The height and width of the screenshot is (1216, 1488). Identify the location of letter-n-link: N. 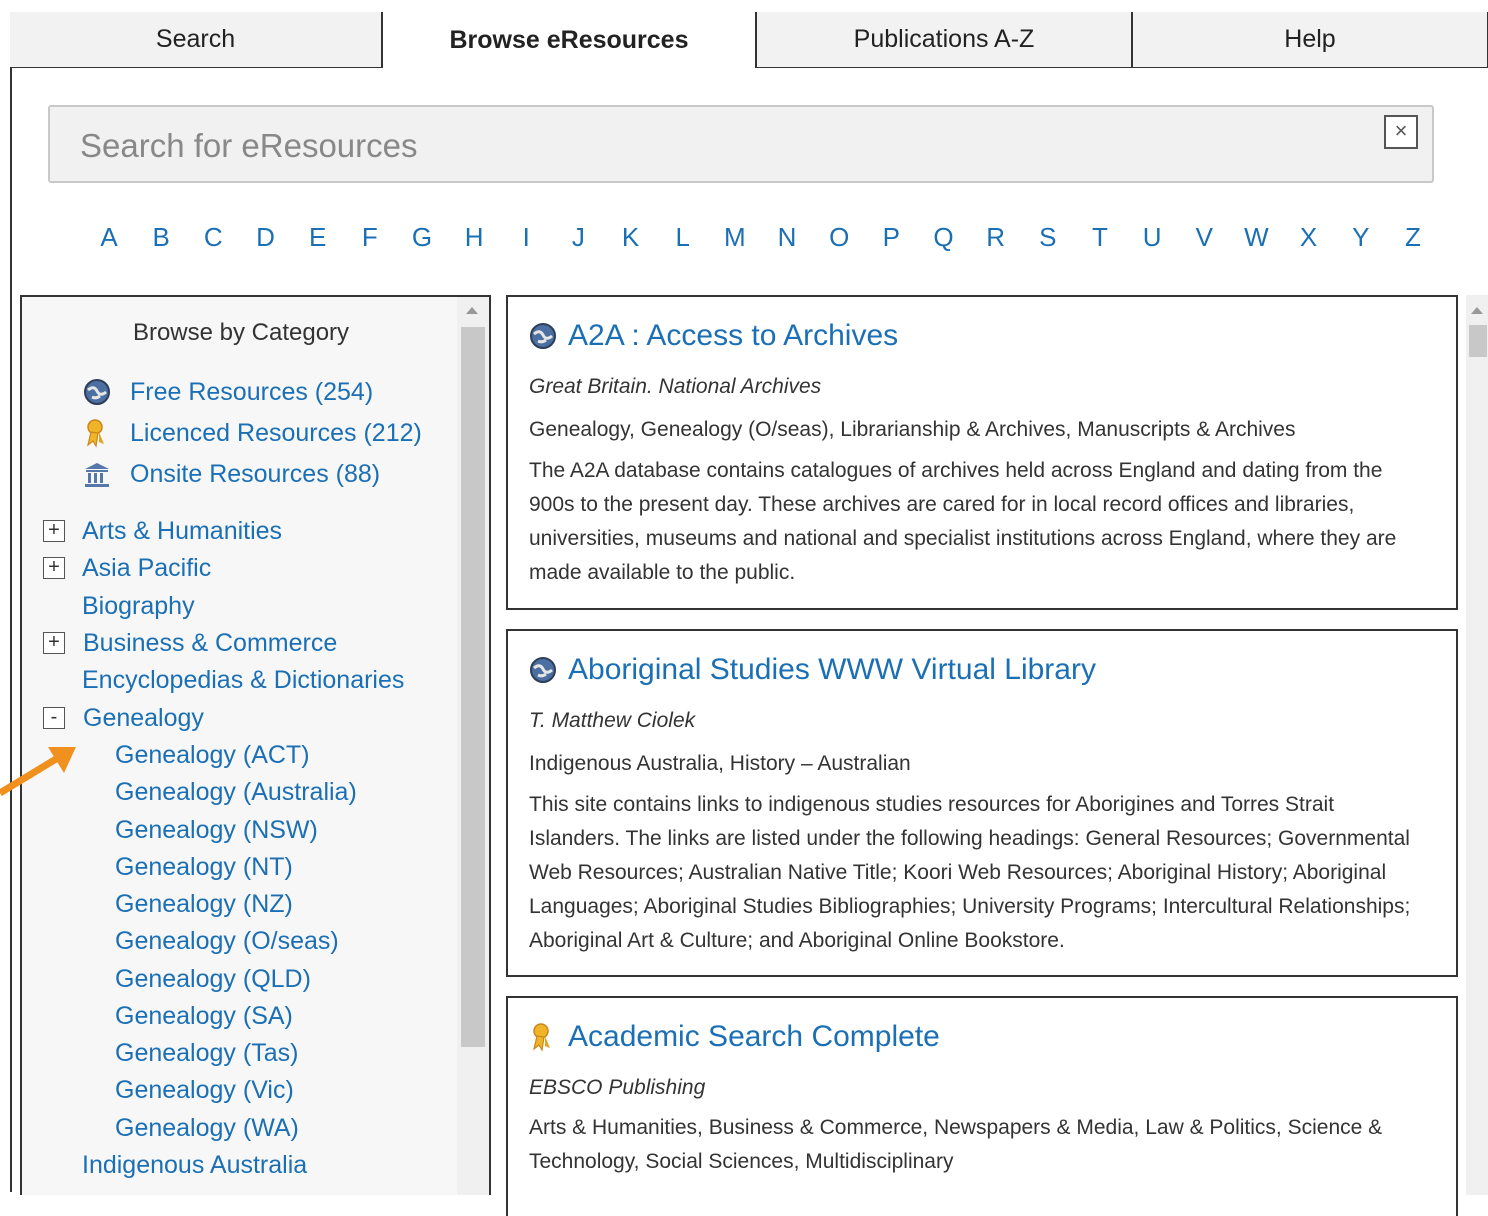
(787, 237).